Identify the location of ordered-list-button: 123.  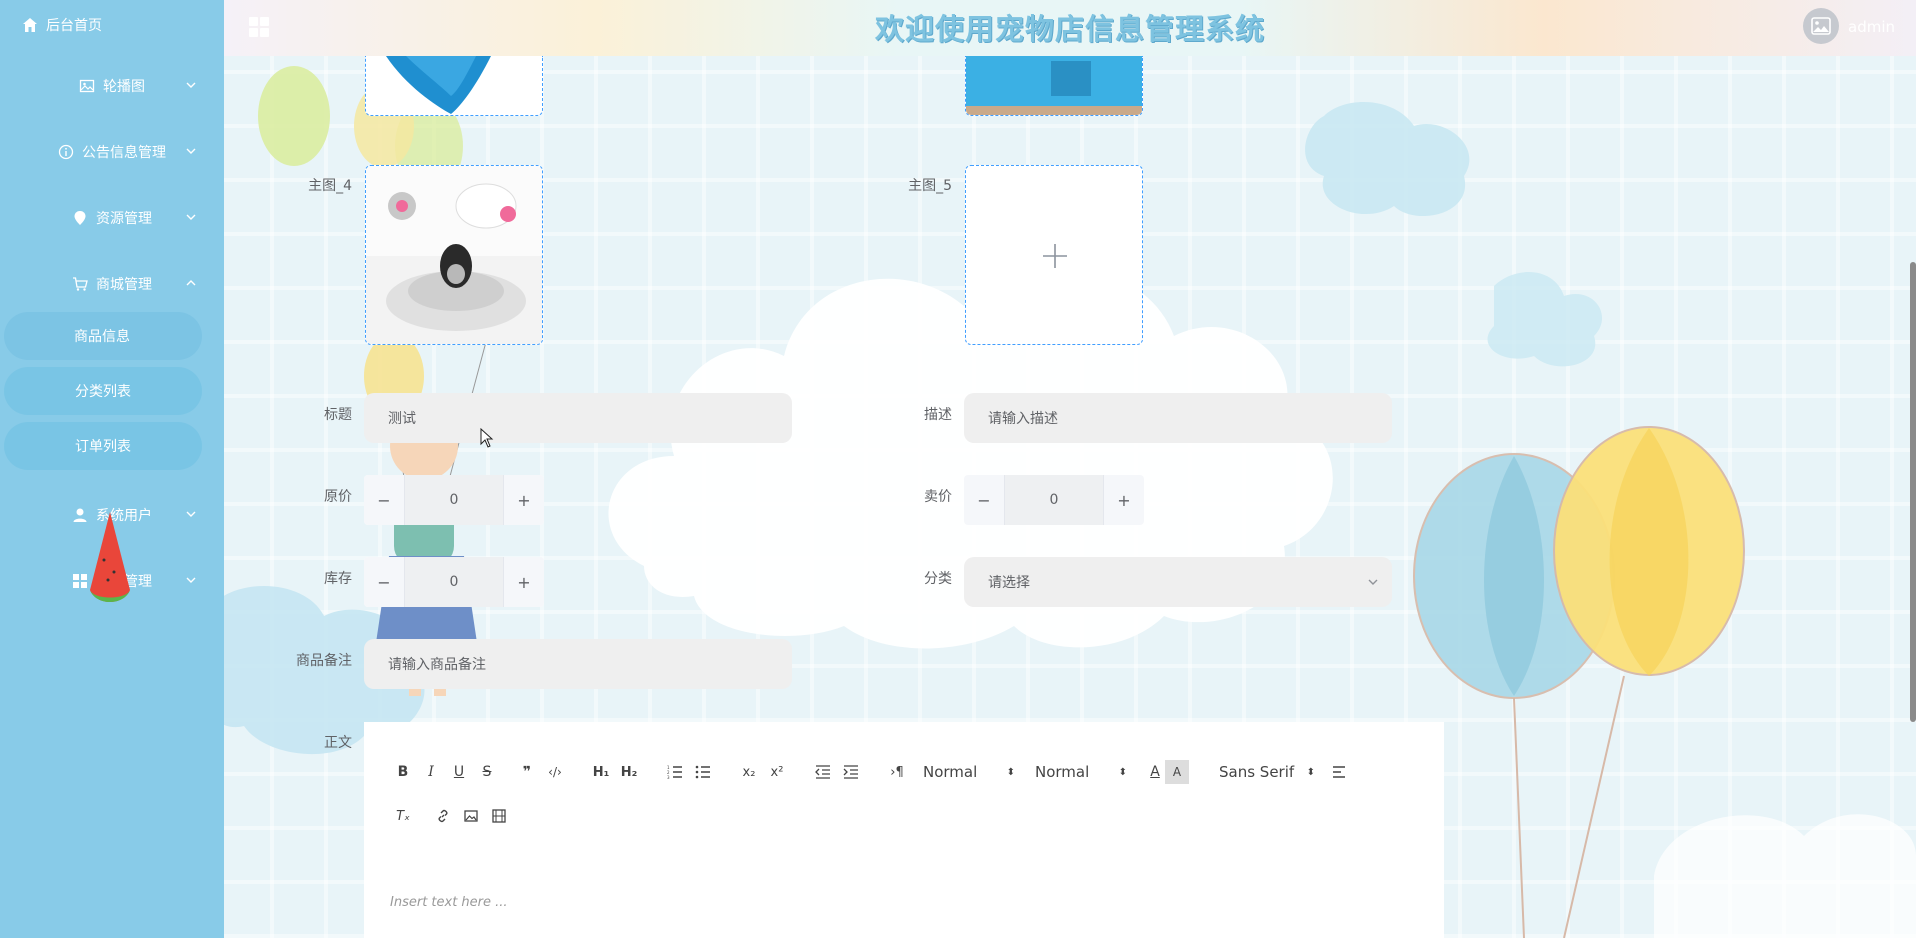
(675, 772).